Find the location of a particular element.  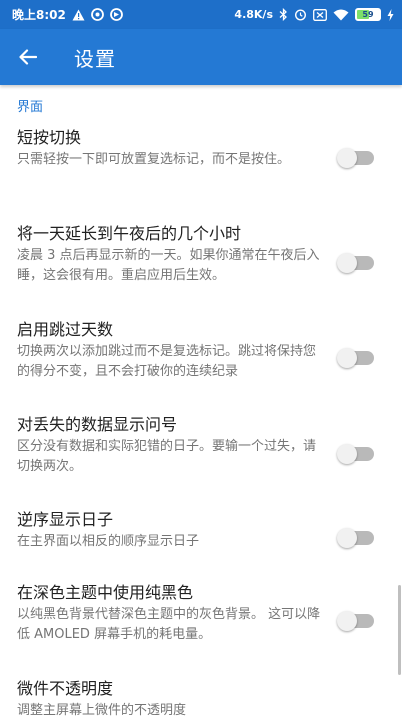

back-button is located at coordinates (28, 57).